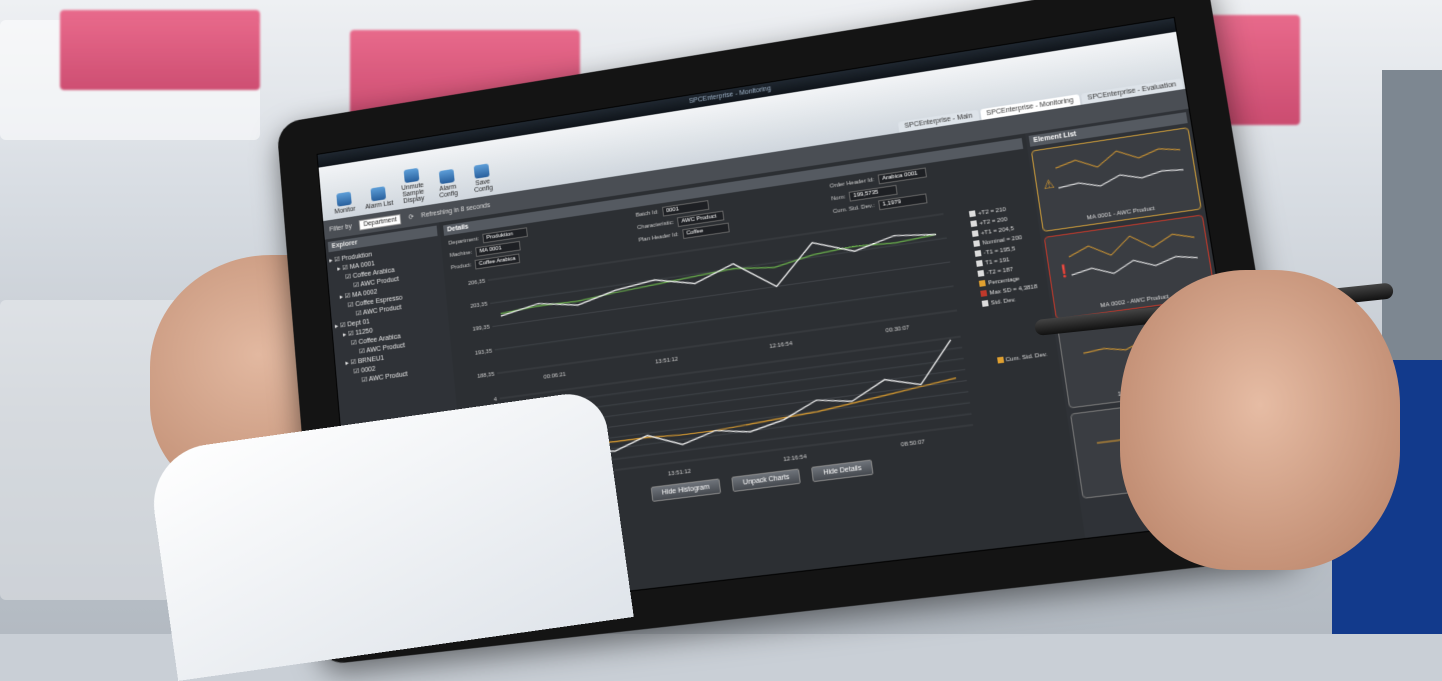 The image size is (1442, 681). What do you see at coordinates (448, 191) in the screenshot?
I see `button-label: Alarm Config` at bounding box center [448, 191].